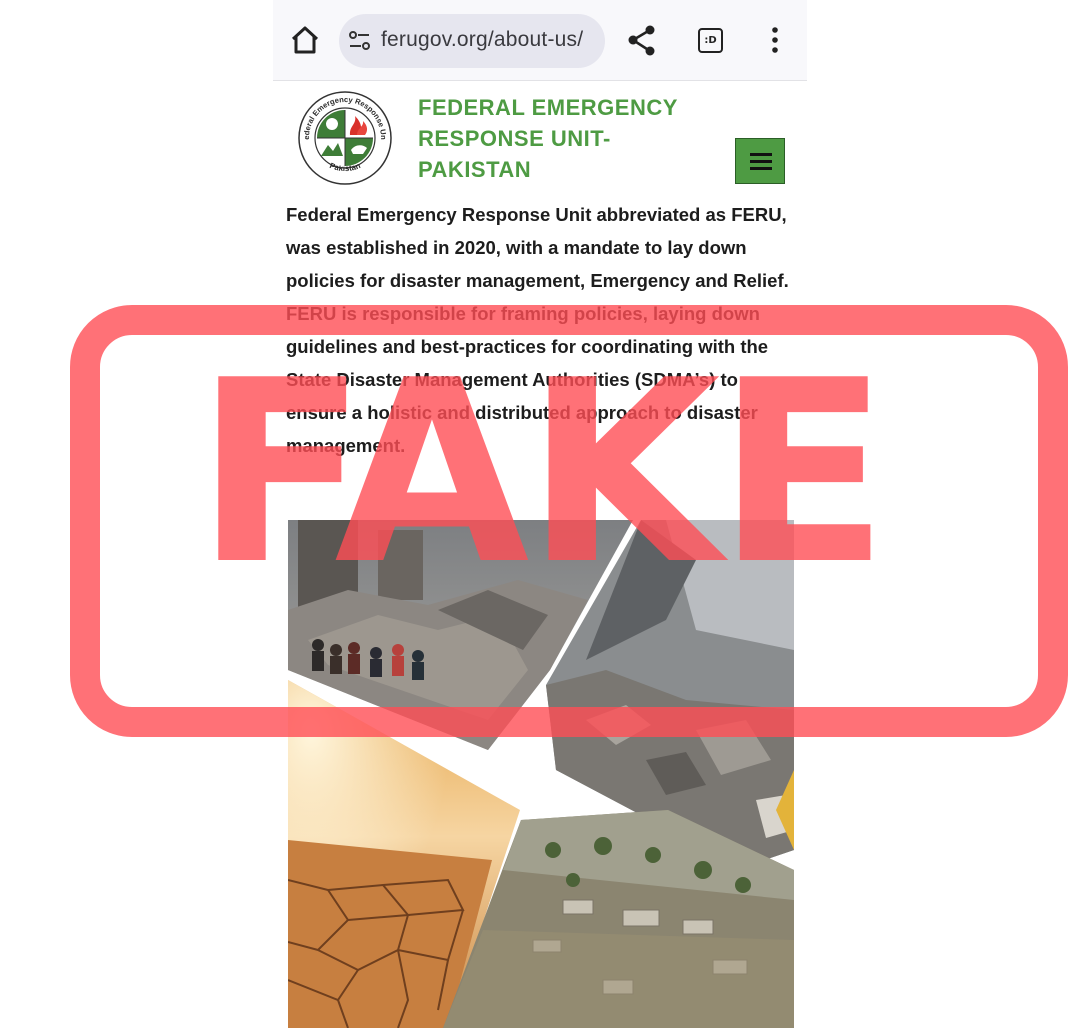 This screenshot has height=1033, width=1080. I want to click on tab-switcher-icon: :D, so click(710, 40).